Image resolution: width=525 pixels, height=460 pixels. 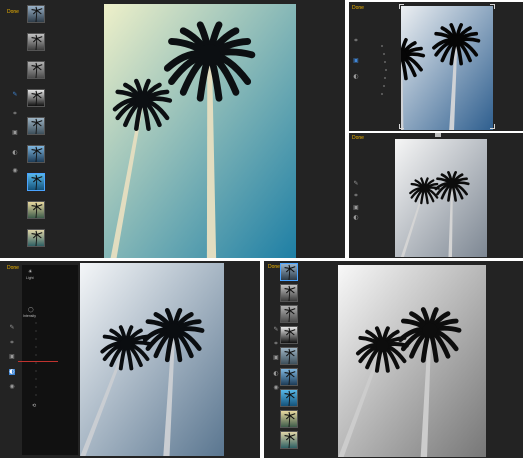 What do you see at coordinates (378, 70) in the screenshot?
I see `straighten-dial` at bounding box center [378, 70].